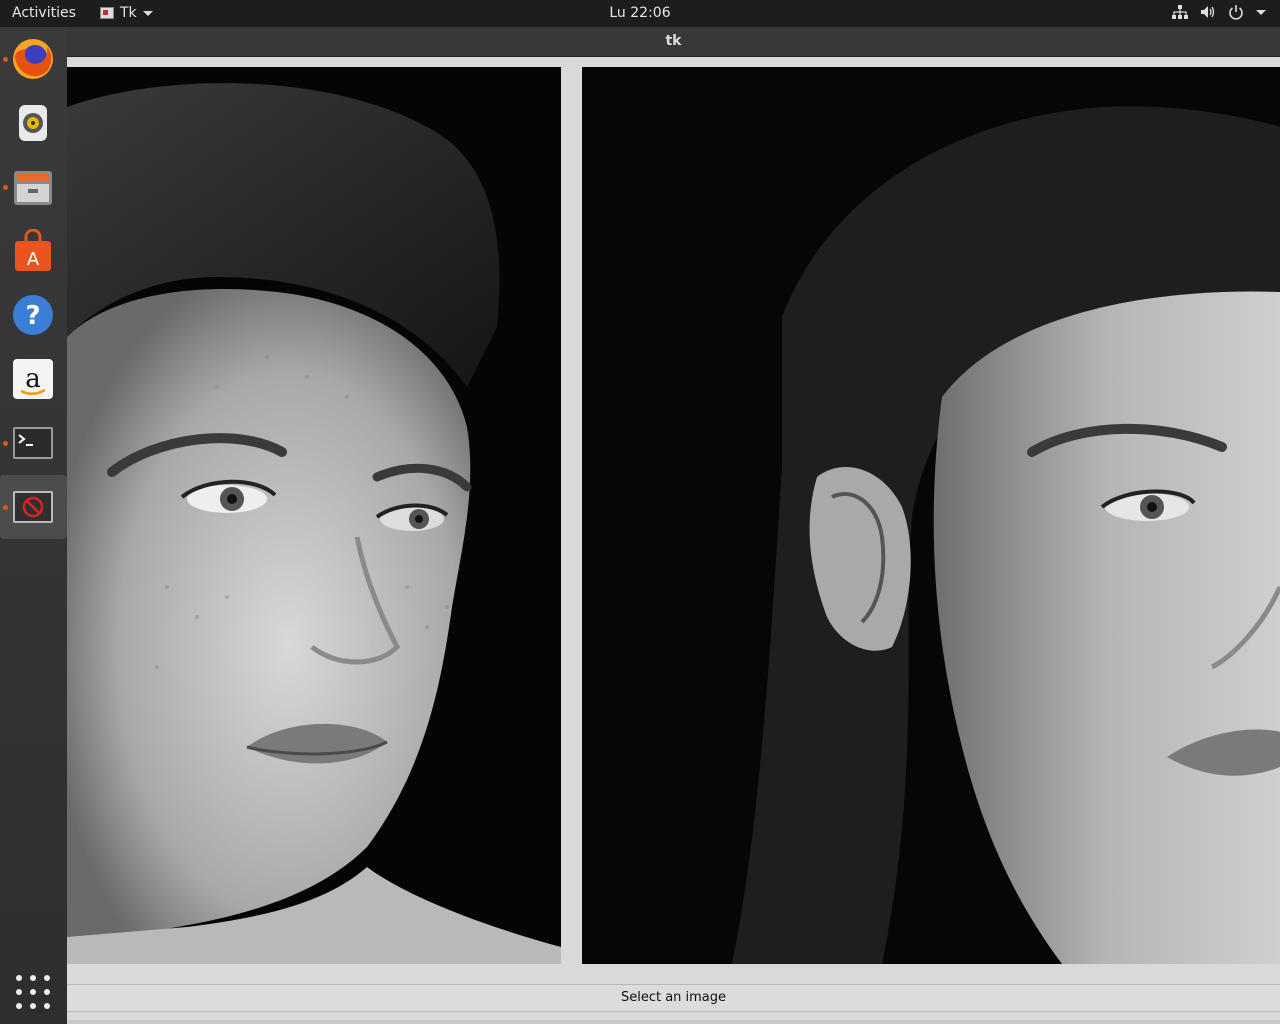 Image resolution: width=1280 pixels, height=1024 pixels. I want to click on dock-item-rhythmbox, so click(33, 123).